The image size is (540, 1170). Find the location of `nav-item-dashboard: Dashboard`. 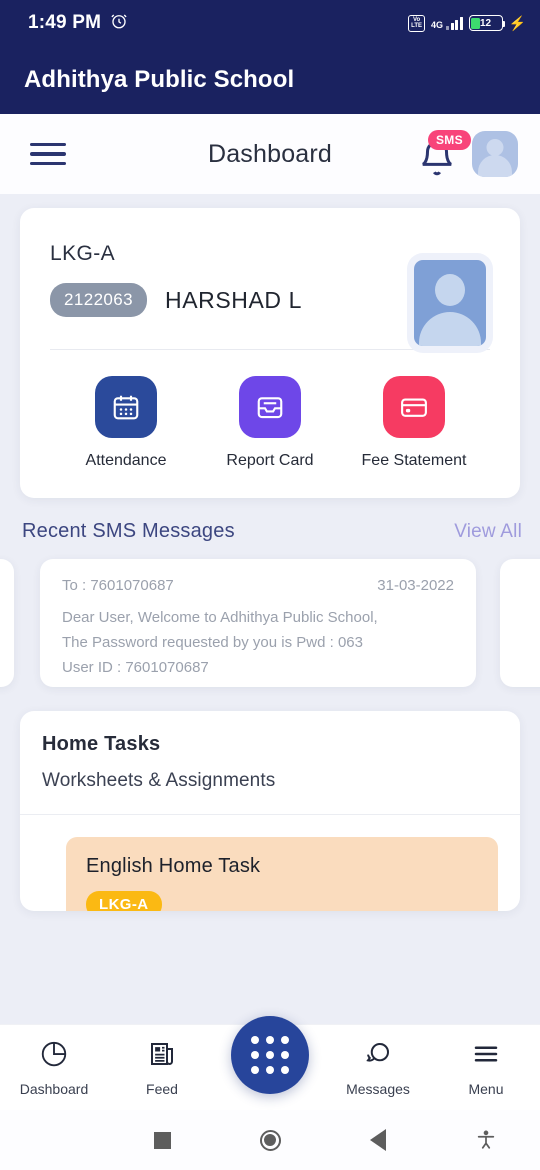

nav-item-dashboard: Dashboard is located at coordinates (54, 1068).